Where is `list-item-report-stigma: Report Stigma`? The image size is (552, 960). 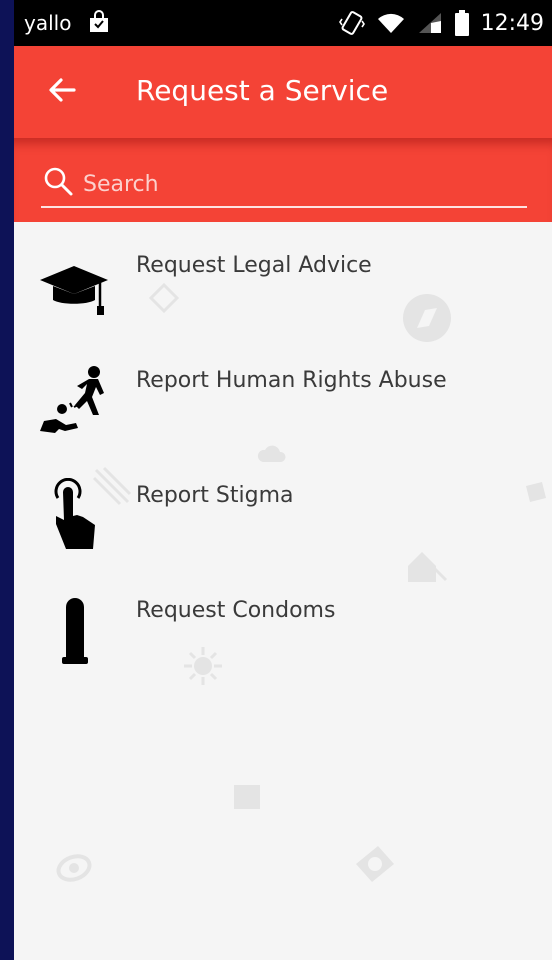 list-item-report-stigma: Report Stigma is located at coordinates (283, 509).